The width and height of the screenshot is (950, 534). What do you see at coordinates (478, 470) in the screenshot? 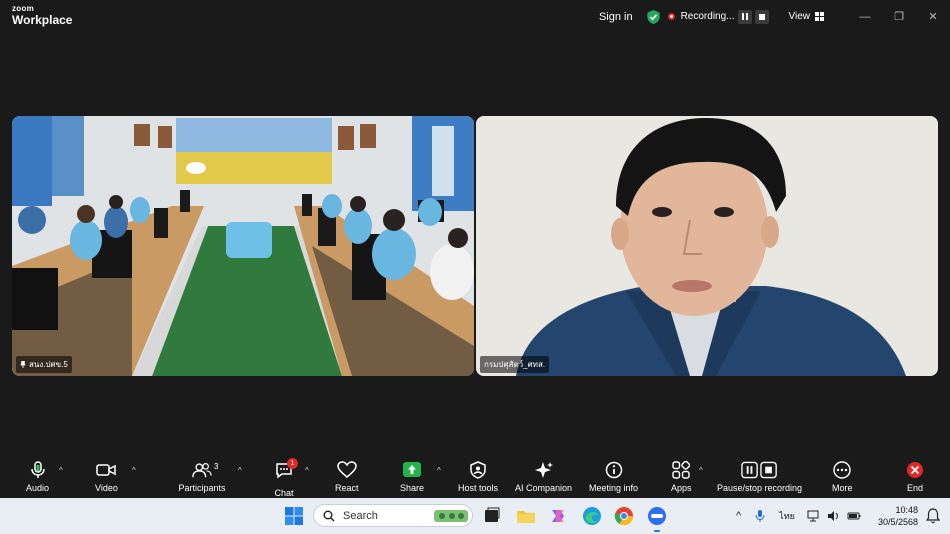
I see `host-shield-icon` at bounding box center [478, 470].